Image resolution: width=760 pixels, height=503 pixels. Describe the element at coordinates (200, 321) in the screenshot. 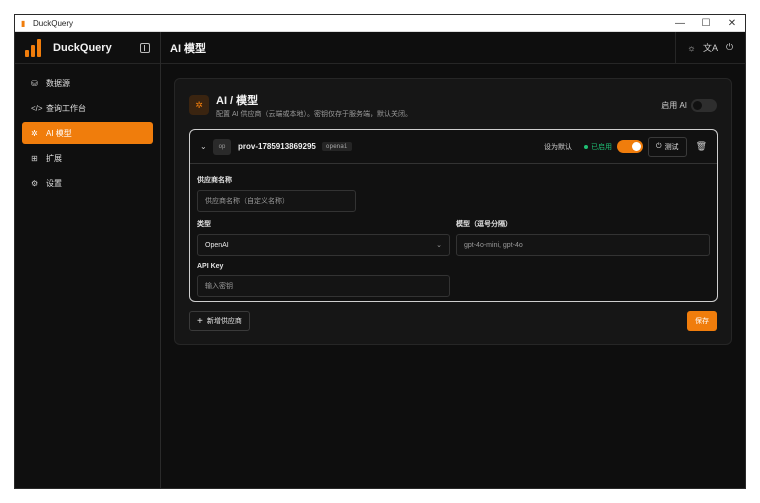

I see `plus-icon: +` at that location.